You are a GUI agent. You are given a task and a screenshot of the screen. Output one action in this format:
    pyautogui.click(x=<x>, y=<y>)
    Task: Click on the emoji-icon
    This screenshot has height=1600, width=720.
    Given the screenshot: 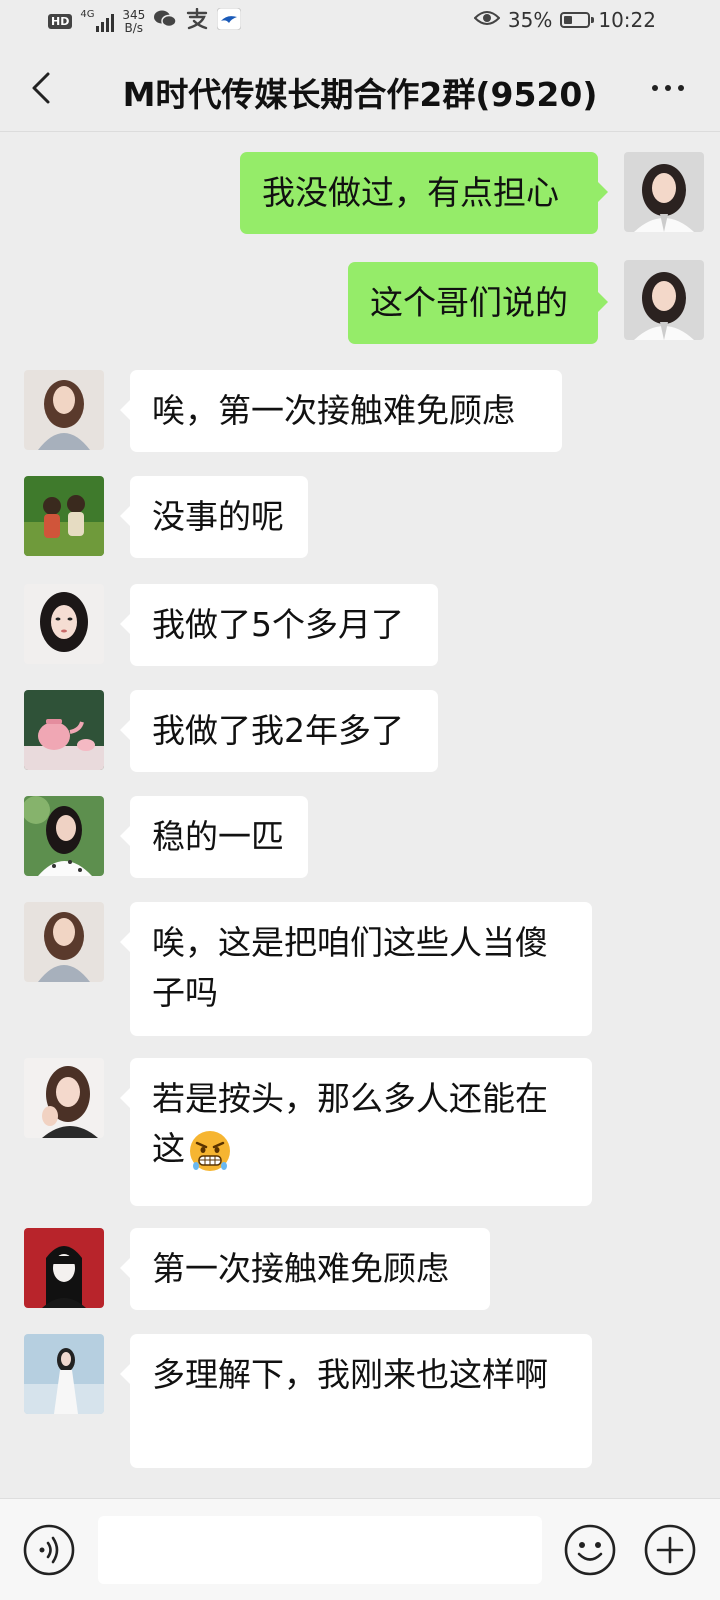 What is the action you would take?
    pyautogui.click(x=590, y=1550)
    